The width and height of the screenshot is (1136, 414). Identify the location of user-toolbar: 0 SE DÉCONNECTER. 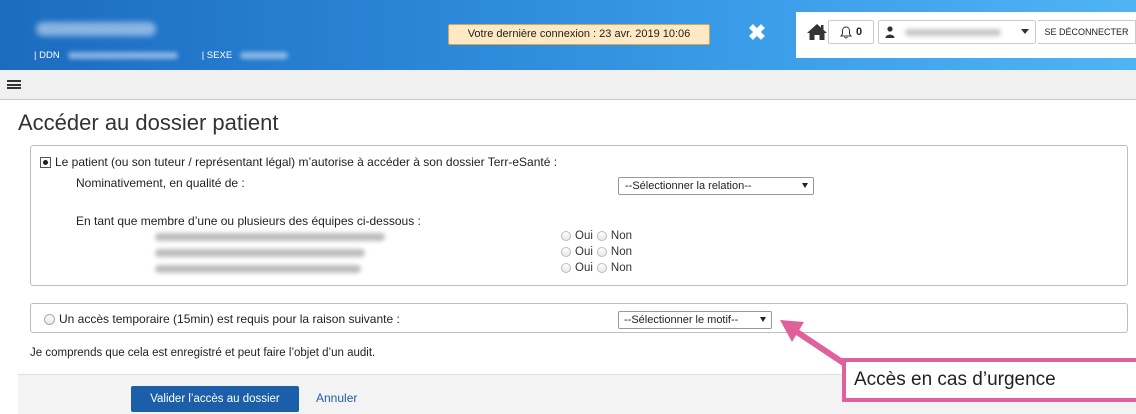
(966, 35).